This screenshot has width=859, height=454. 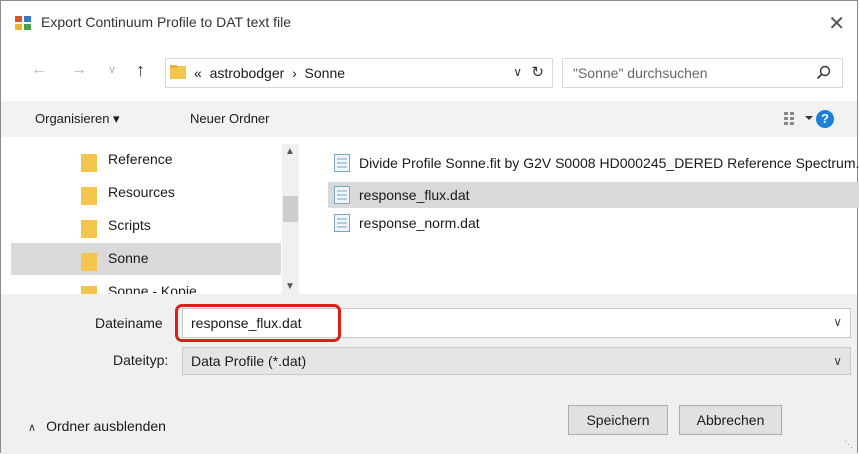 What do you see at coordinates (140, 70) in the screenshot?
I see `up-arrow-icon: ↑` at bounding box center [140, 70].